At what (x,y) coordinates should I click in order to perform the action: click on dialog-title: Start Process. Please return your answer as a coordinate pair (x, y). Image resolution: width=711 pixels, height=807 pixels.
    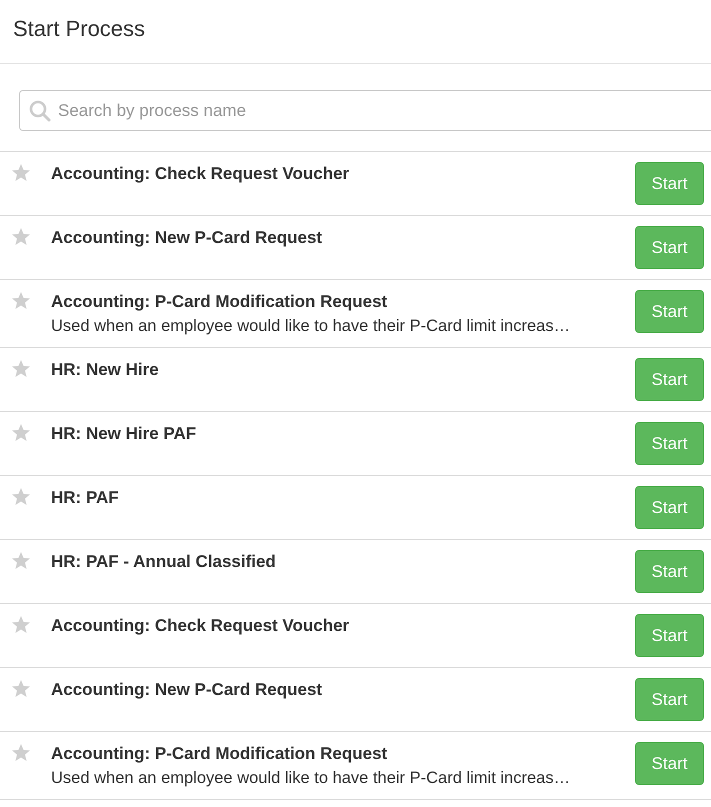
    Looking at the image, I should click on (79, 29).